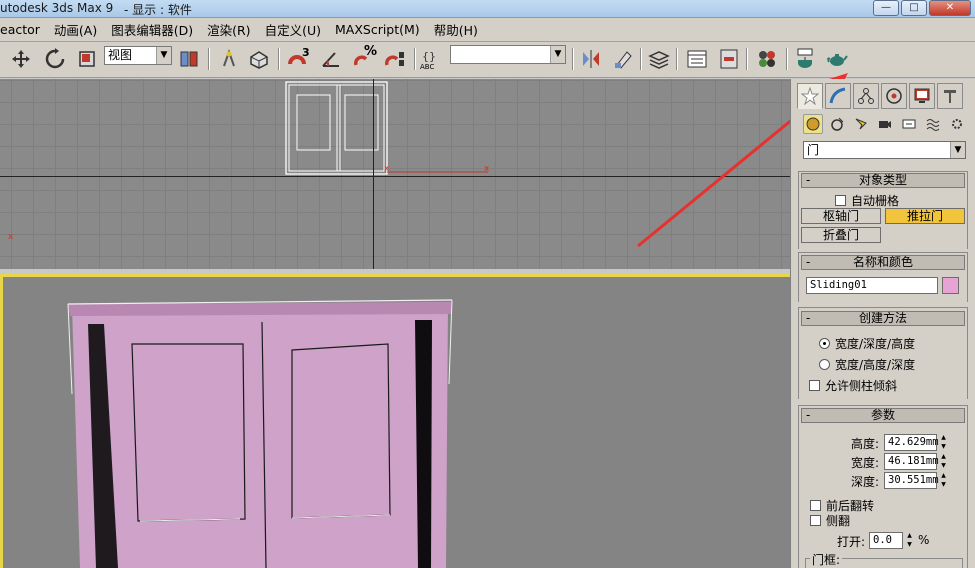  I want to click on allow-non-vertical-jambs-checkbox: 允许侧柱倾斜, so click(853, 385).